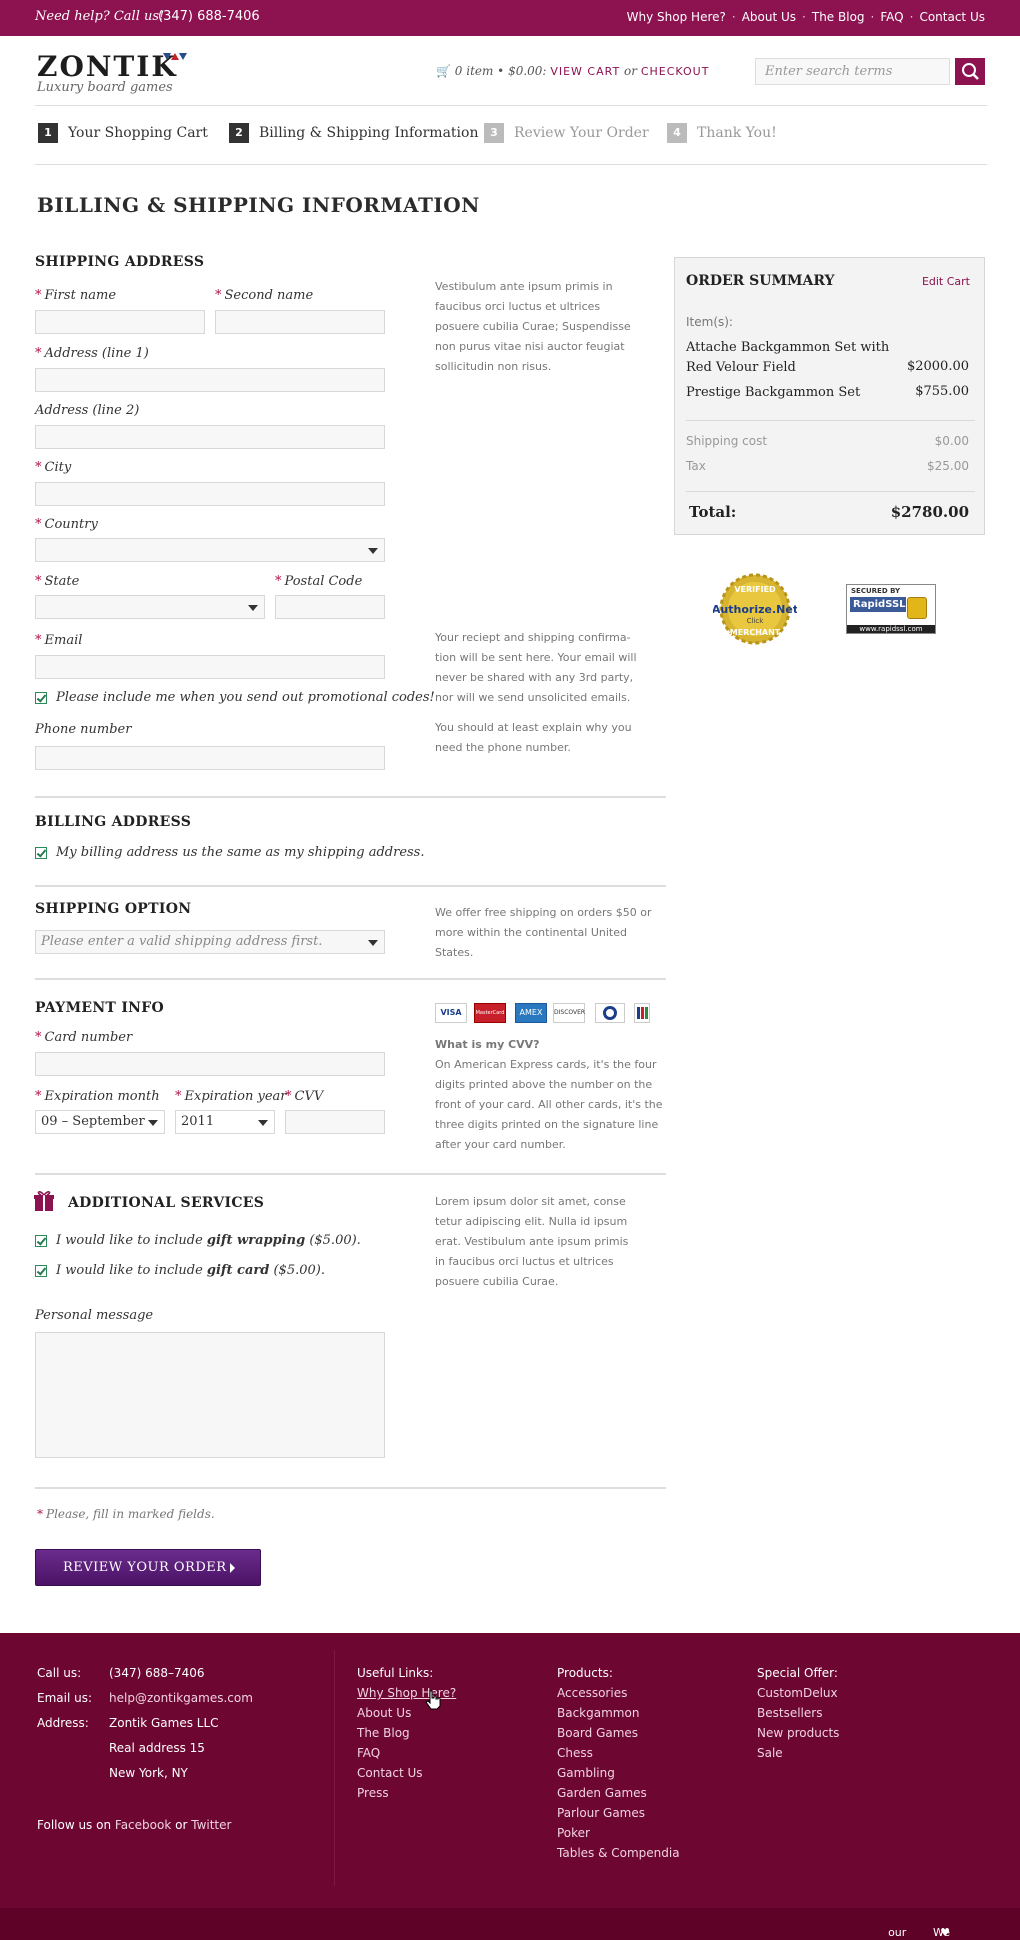  What do you see at coordinates (838, 17) in the screenshot?
I see `nav-the-blog: The Blog` at bounding box center [838, 17].